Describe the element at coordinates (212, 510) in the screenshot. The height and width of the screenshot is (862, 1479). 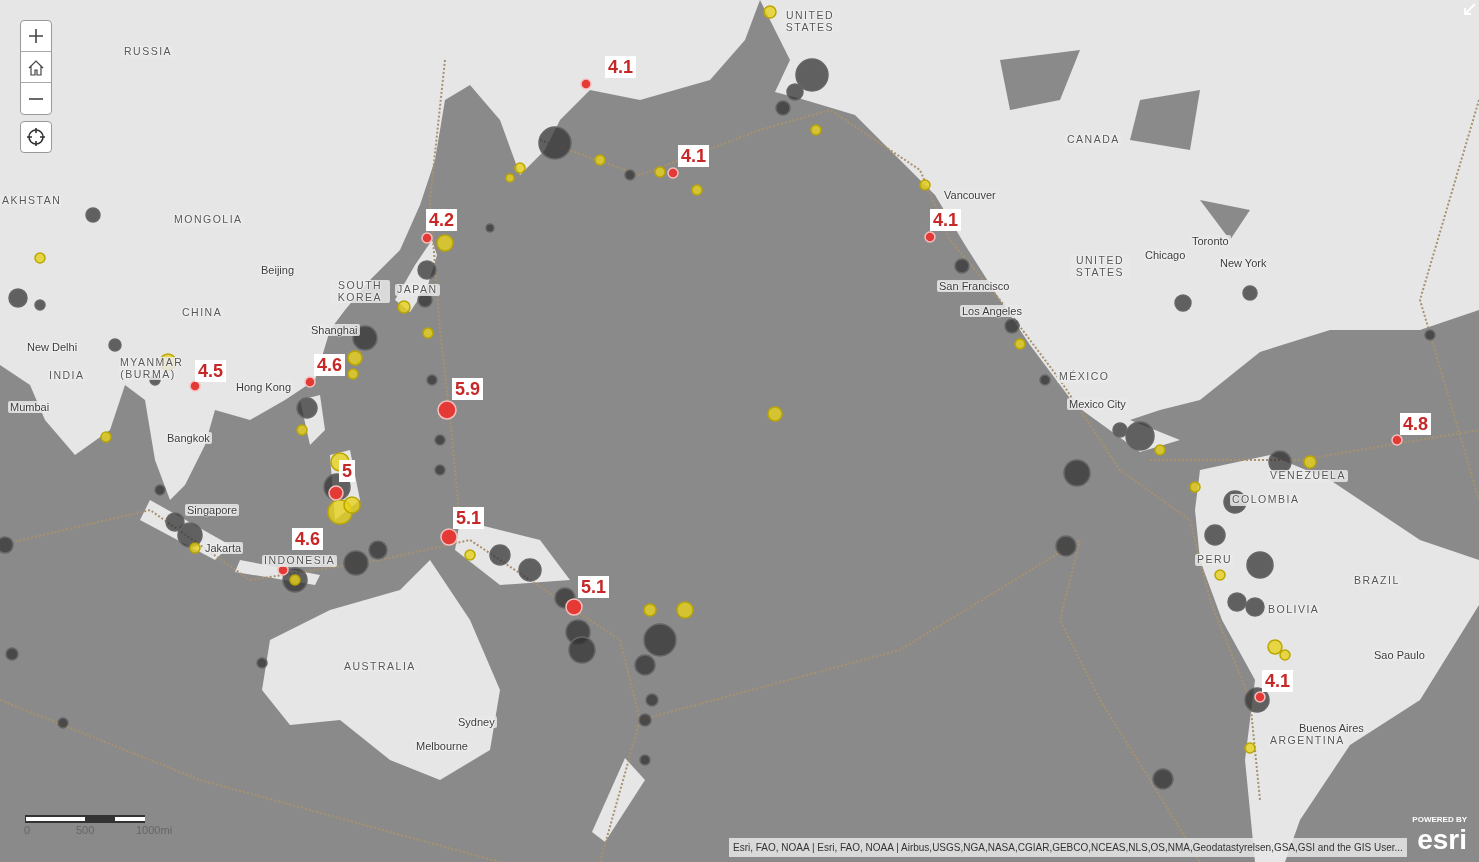
I see `place-label: Singapore` at that location.